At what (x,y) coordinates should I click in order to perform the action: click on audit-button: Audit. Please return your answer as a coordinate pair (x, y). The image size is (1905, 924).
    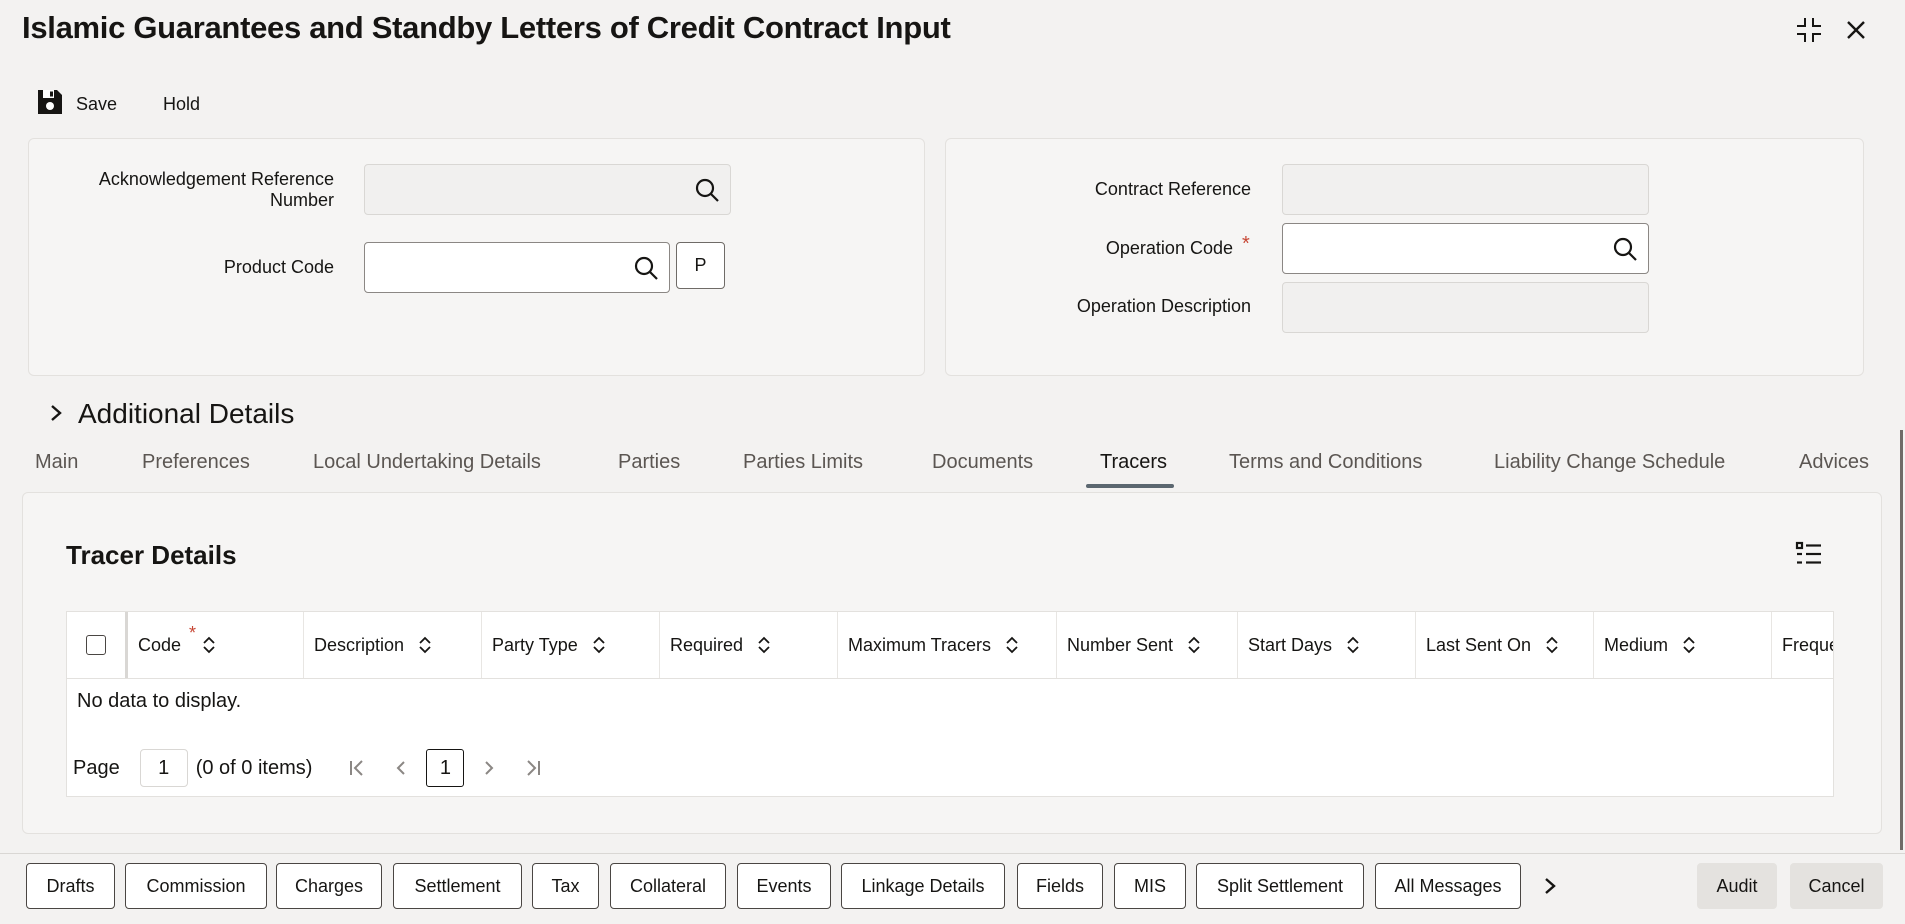
    Looking at the image, I should click on (1737, 886).